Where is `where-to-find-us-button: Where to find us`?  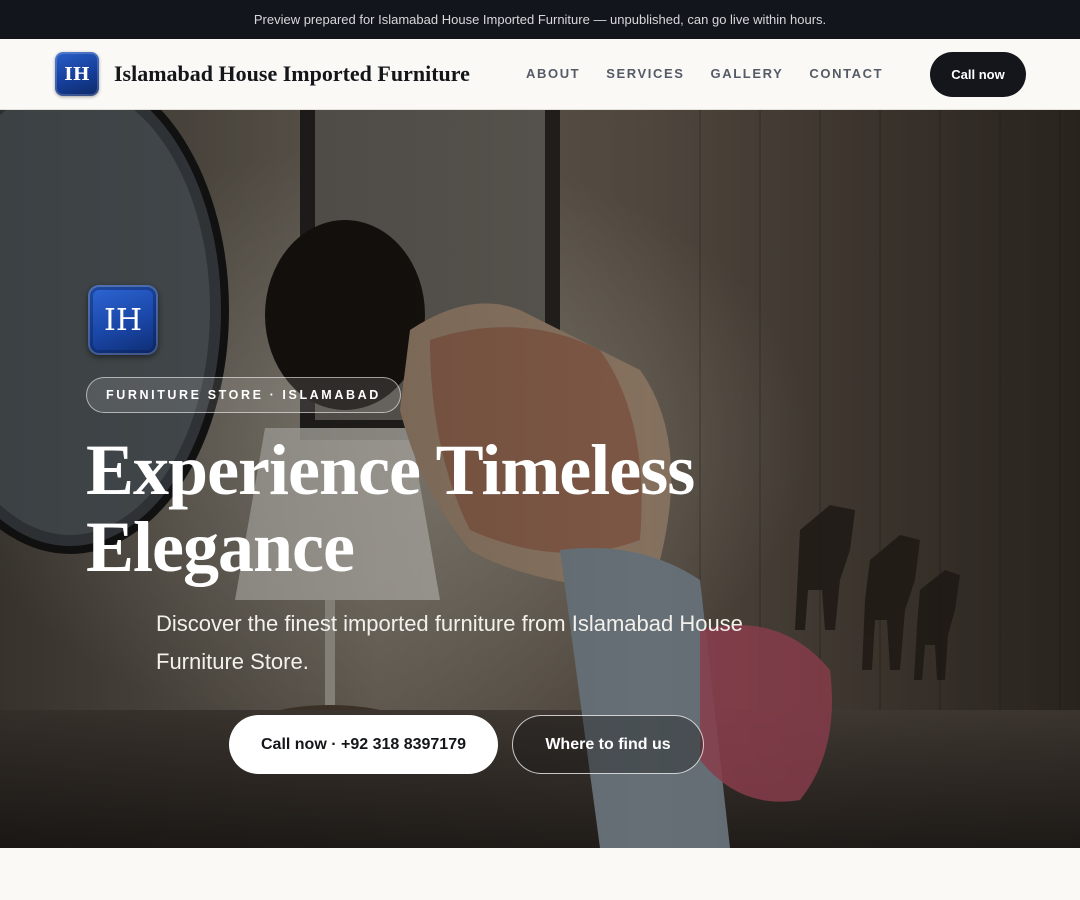 where-to-find-us-button: Where to find us is located at coordinates (608, 744).